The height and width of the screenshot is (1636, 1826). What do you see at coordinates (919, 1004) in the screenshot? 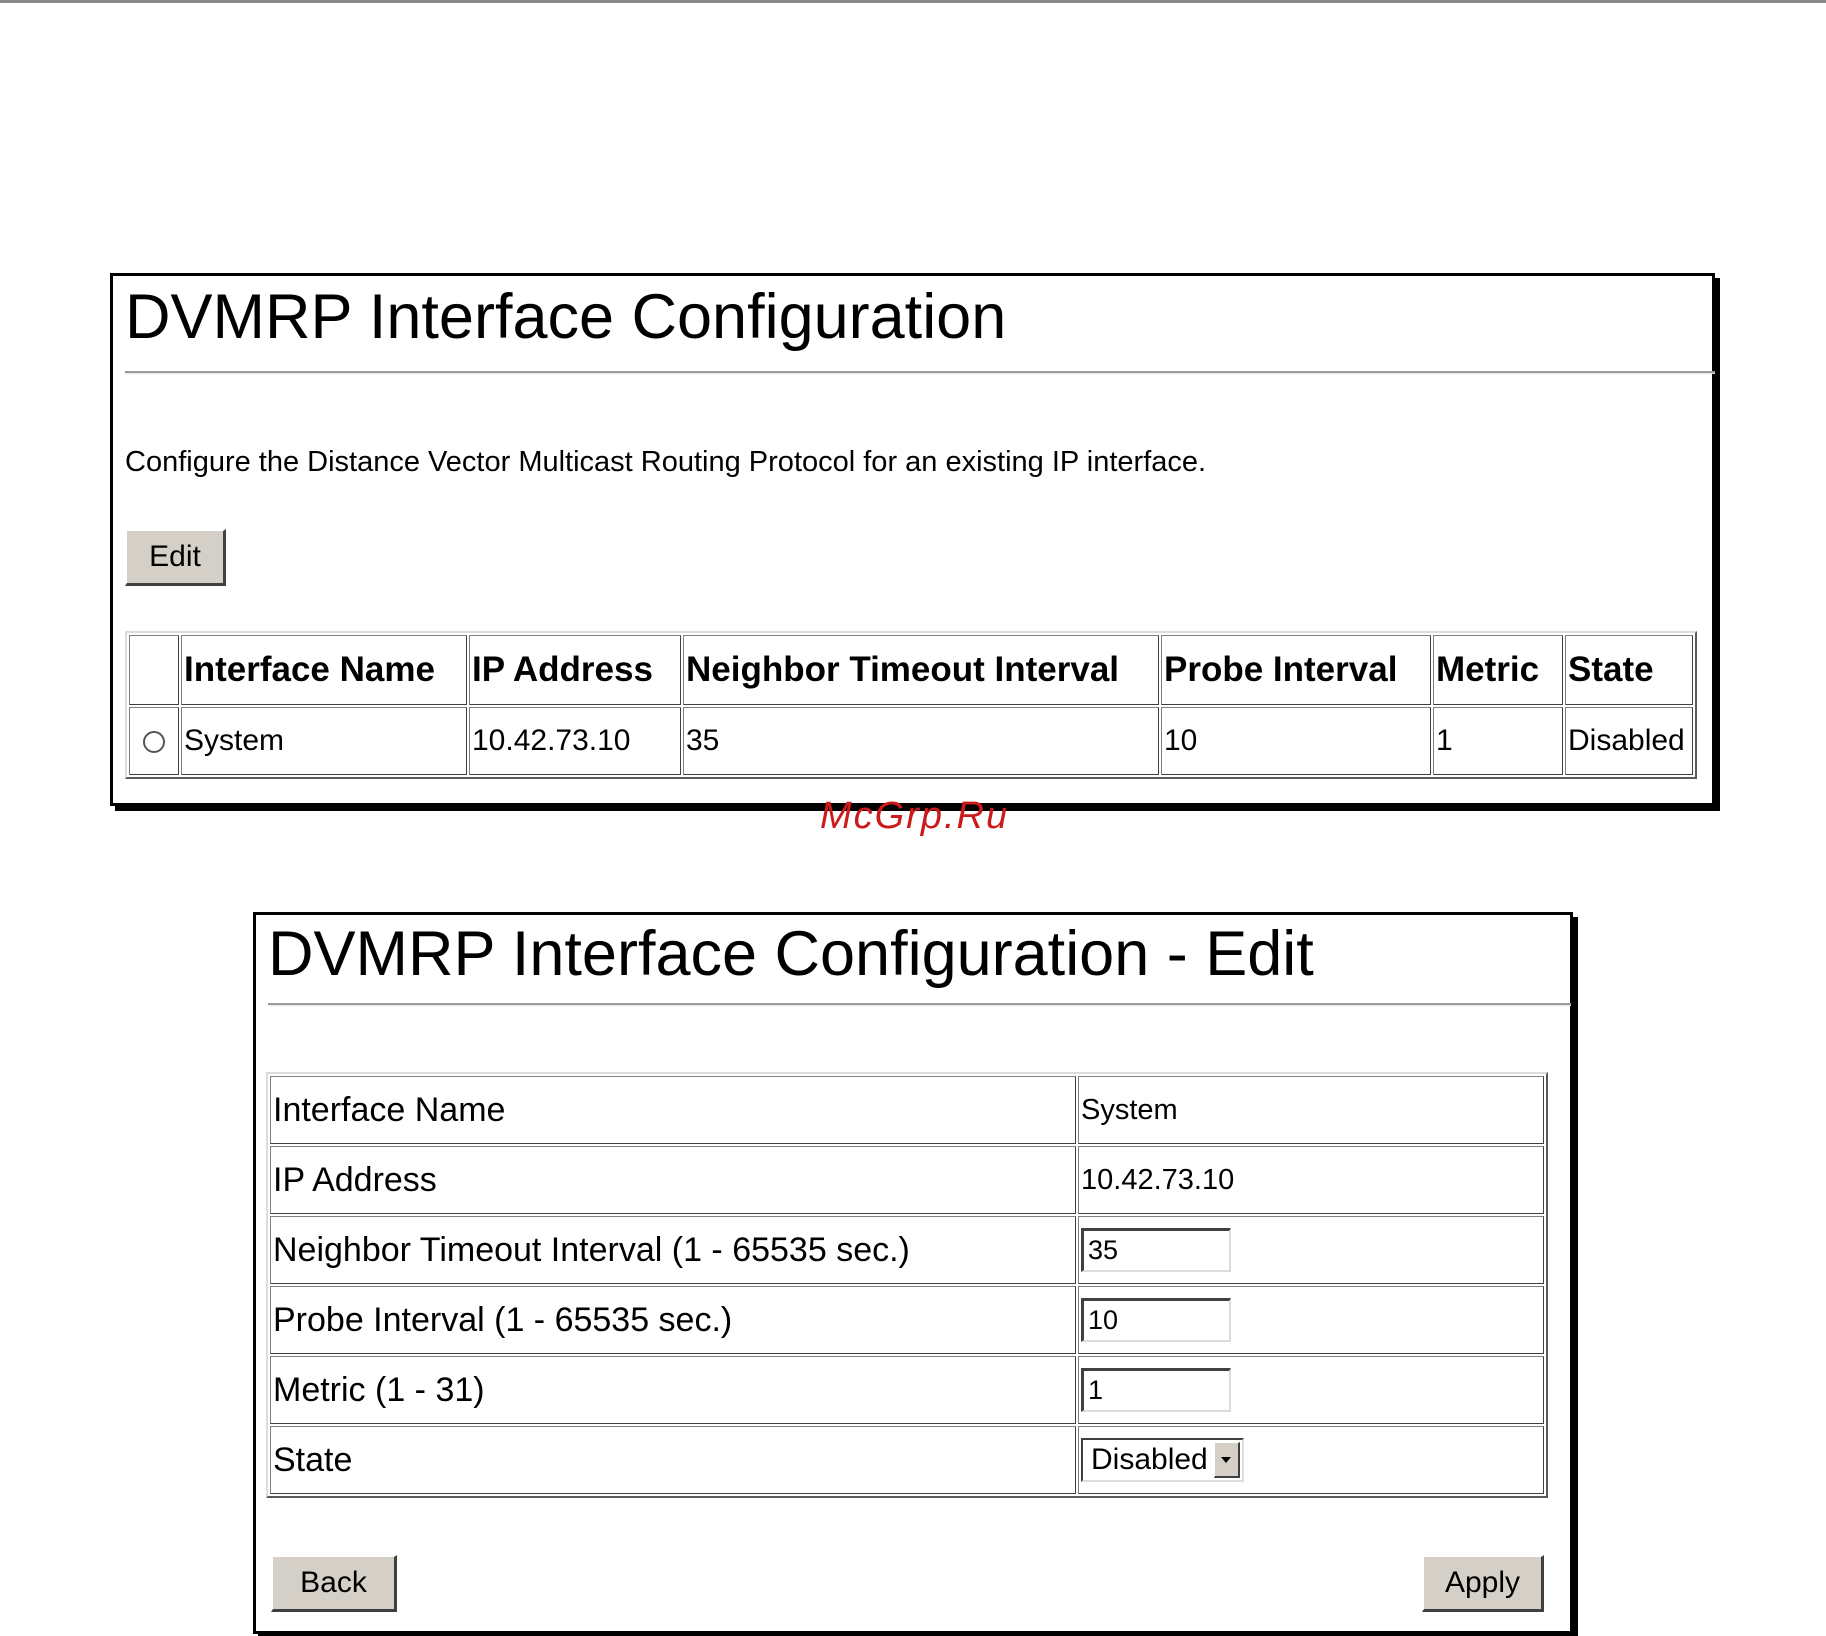
I see `edit-title-divider` at bounding box center [919, 1004].